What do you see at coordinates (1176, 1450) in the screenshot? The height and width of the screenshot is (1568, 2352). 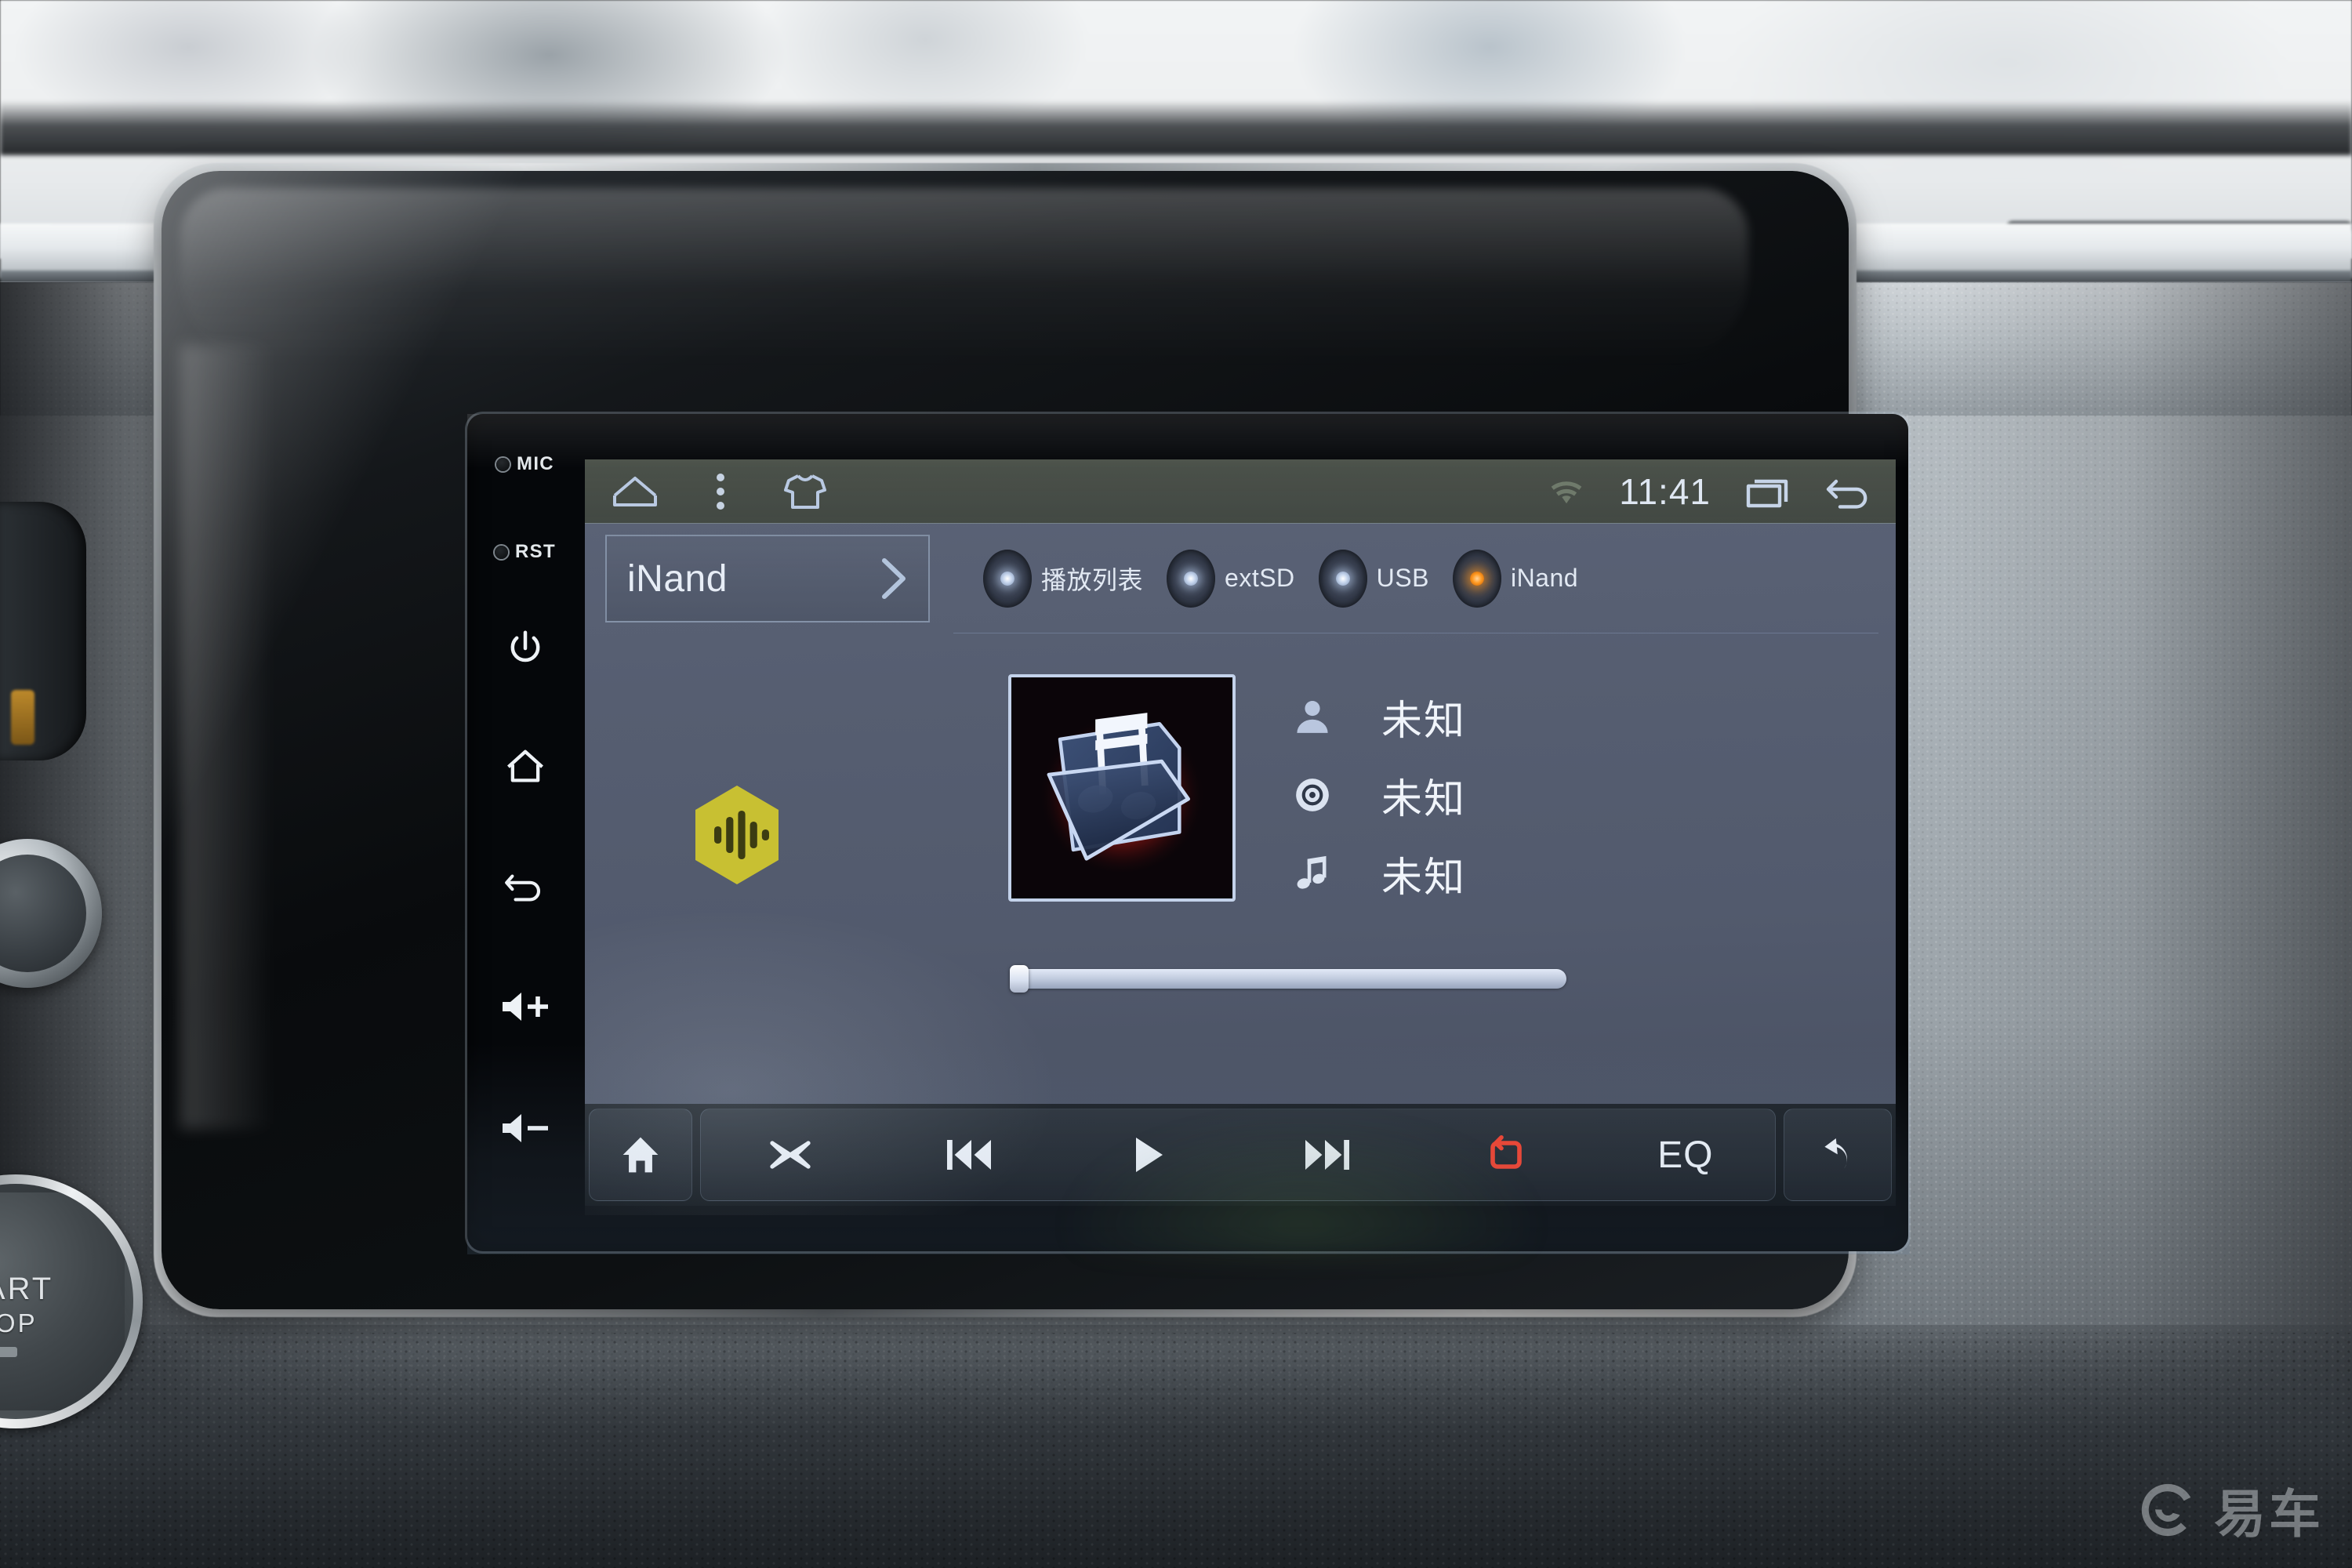 I see `dashboard-lower-texture` at bounding box center [1176, 1450].